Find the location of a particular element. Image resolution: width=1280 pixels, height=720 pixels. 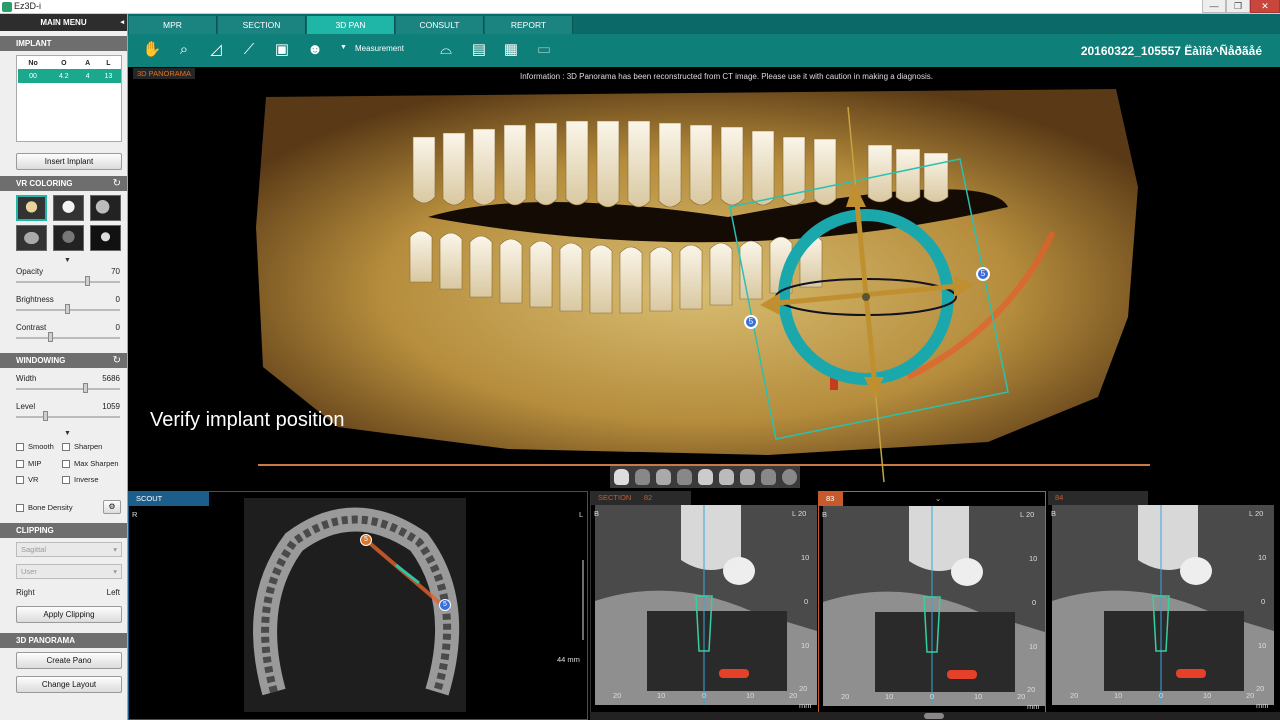

scout-marker-start: 5 is located at coordinates (366, 540).